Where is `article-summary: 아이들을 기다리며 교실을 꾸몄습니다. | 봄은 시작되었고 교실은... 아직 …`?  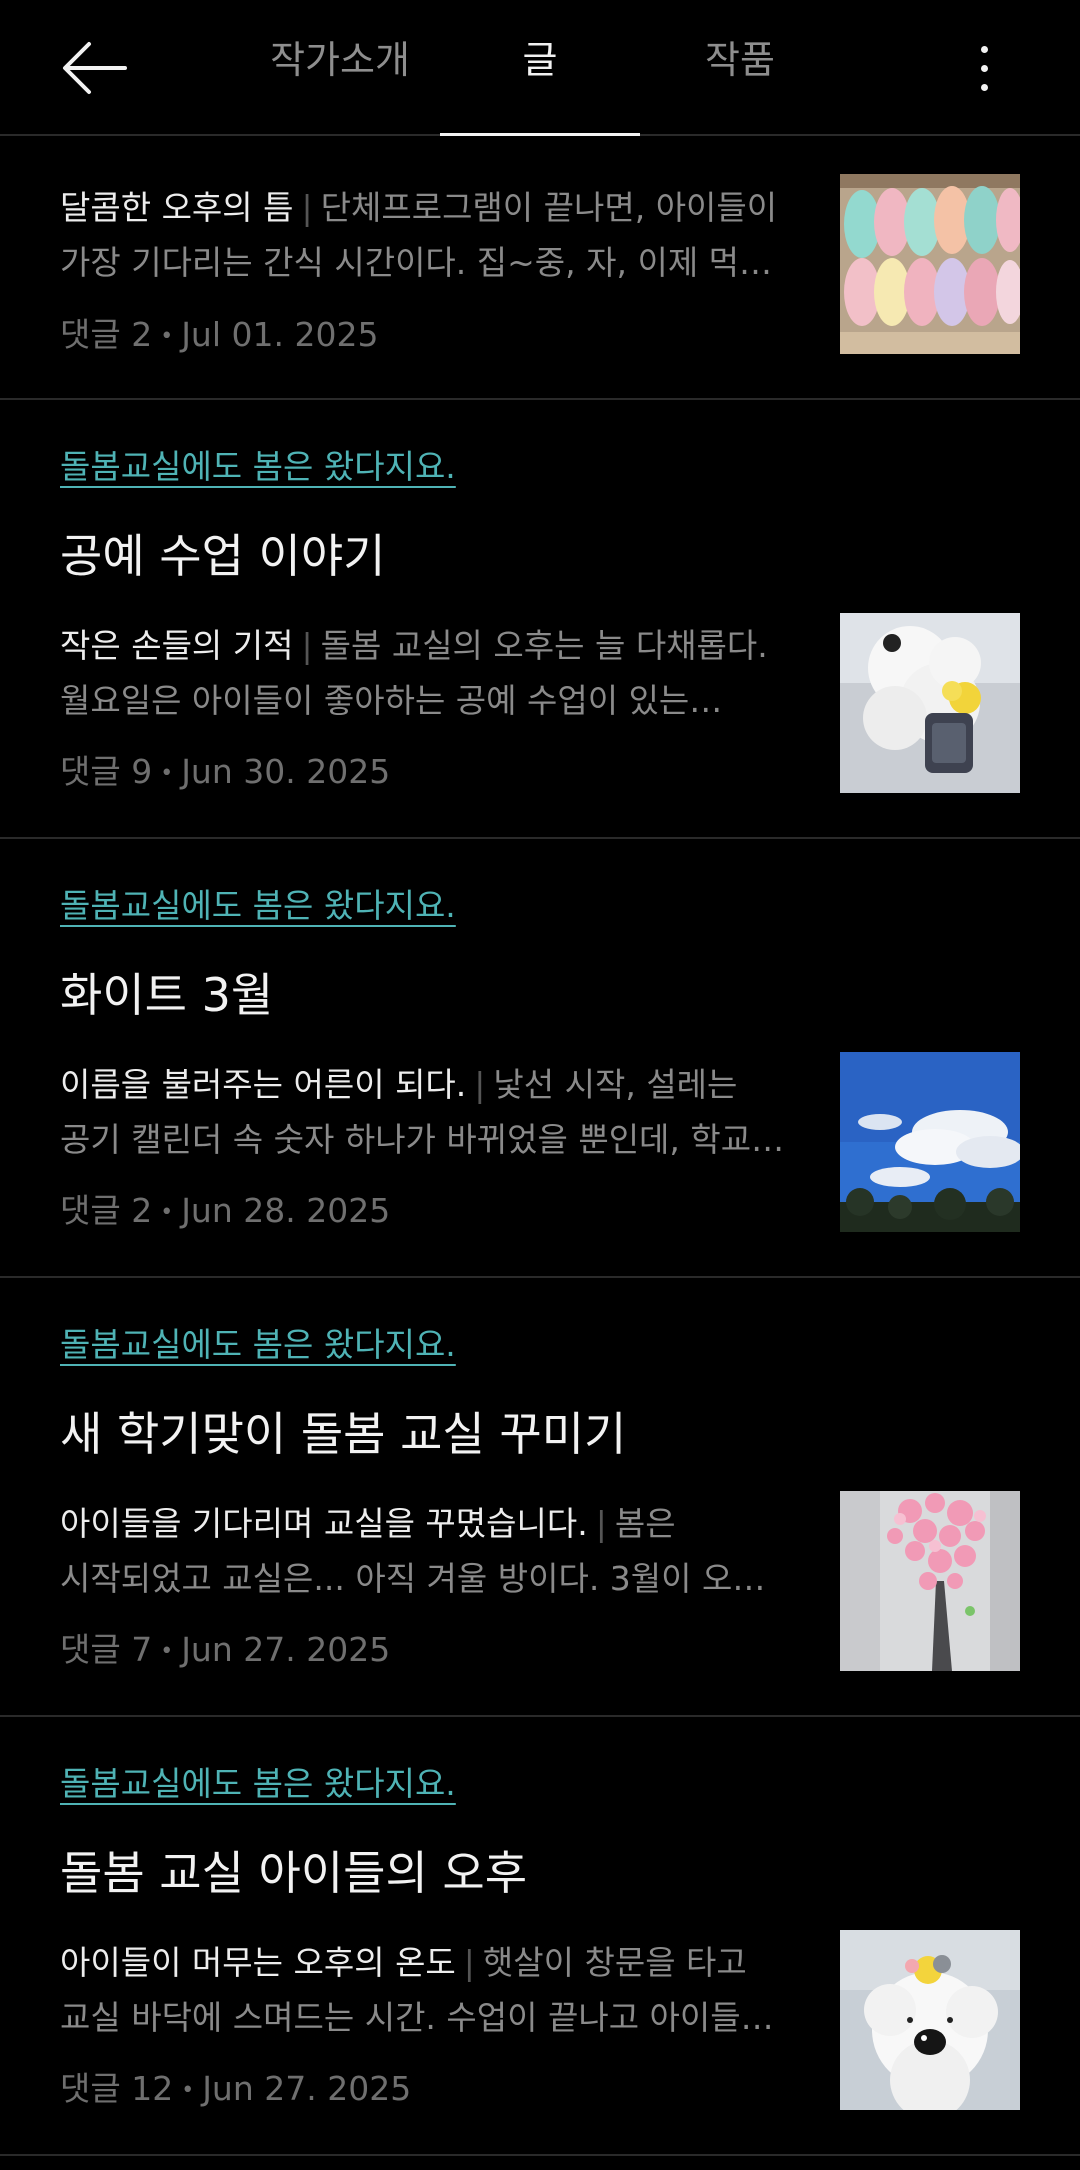 article-summary: 아이들을 기다리며 교실을 꾸몄습니다. | 봄은 시작되었고 교실은... 아직 … is located at coordinates (425, 1551).